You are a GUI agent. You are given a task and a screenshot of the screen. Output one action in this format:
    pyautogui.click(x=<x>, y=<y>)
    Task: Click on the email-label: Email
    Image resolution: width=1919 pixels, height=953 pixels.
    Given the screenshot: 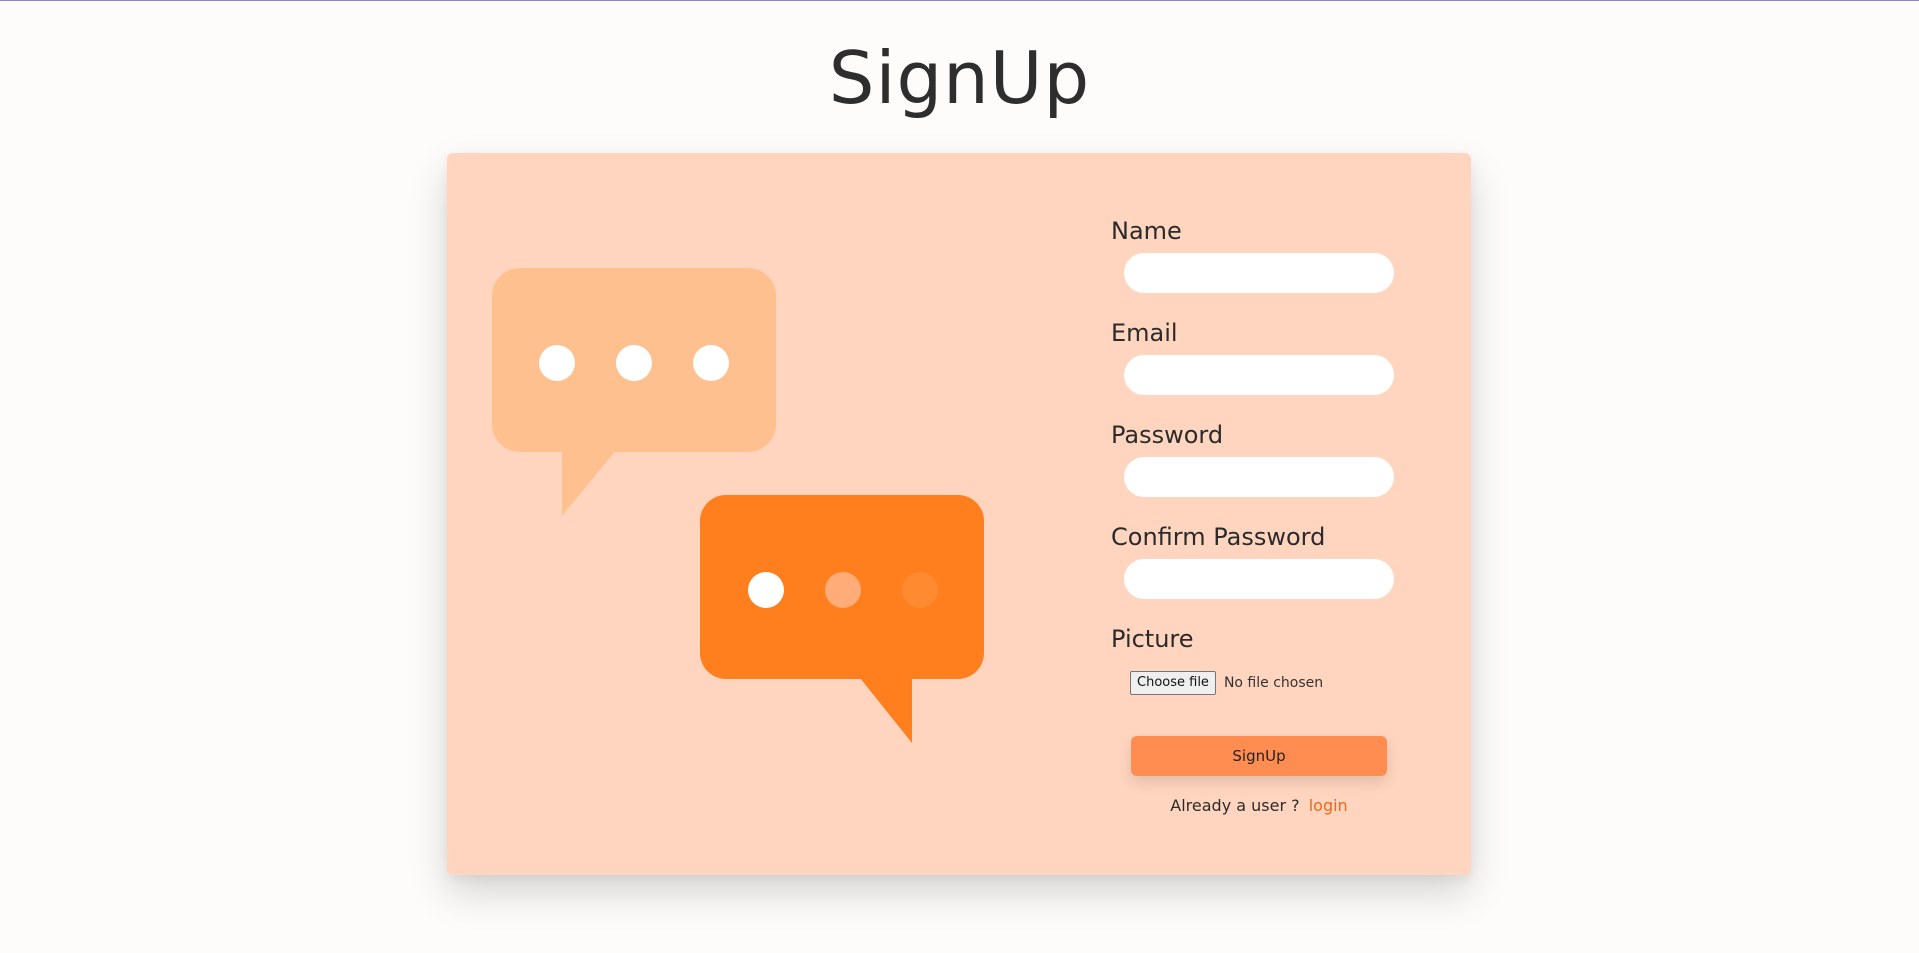 What is the action you would take?
    pyautogui.click(x=1144, y=333)
    